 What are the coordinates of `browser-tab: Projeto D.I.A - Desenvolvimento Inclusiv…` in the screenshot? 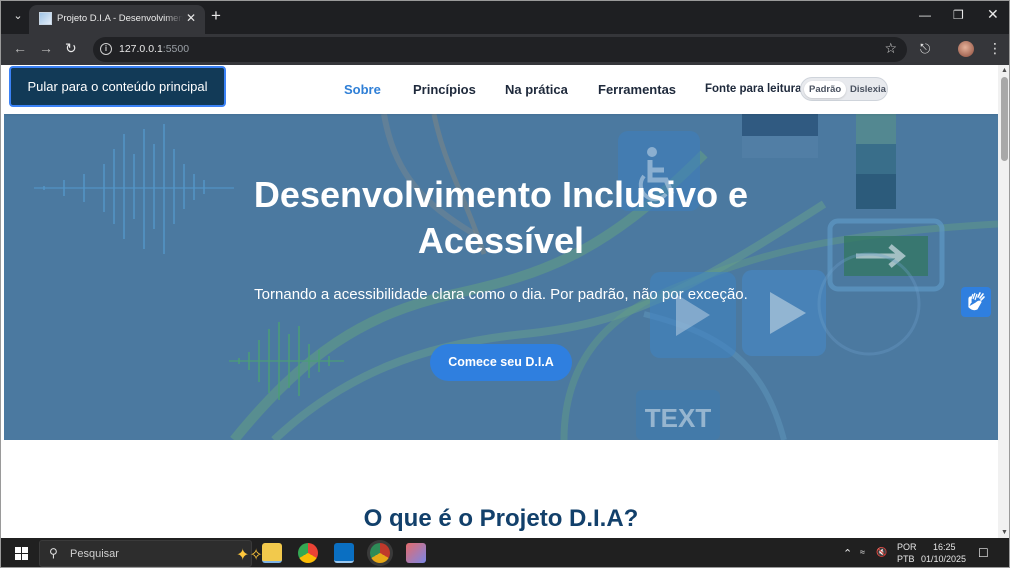 It's located at (117, 19).